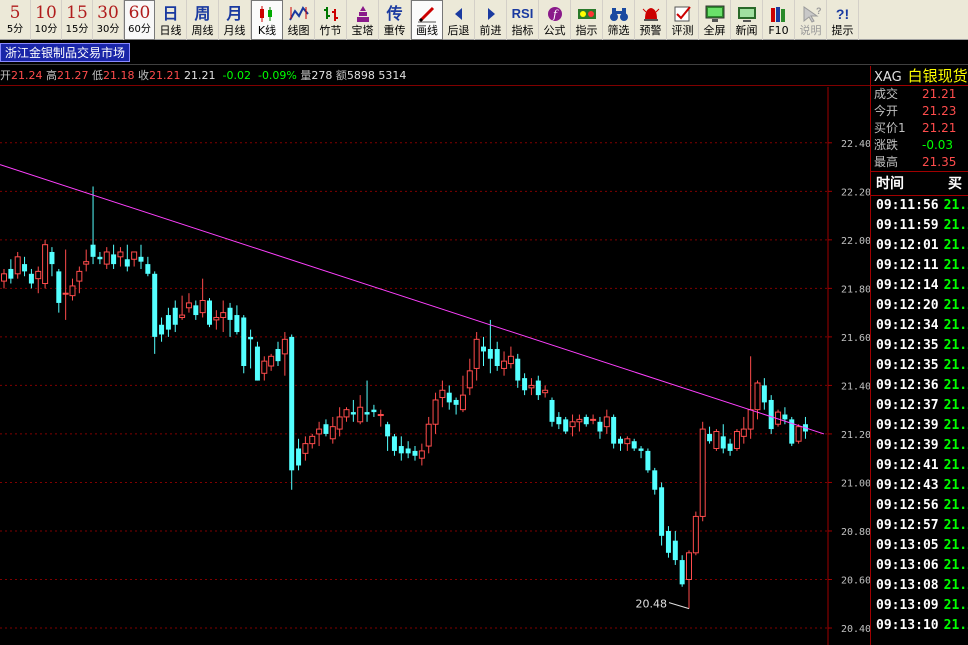 The image size is (968, 645). Describe the element at coordinates (842, 13) in the screenshot. I see `help-icon: ?!` at that location.